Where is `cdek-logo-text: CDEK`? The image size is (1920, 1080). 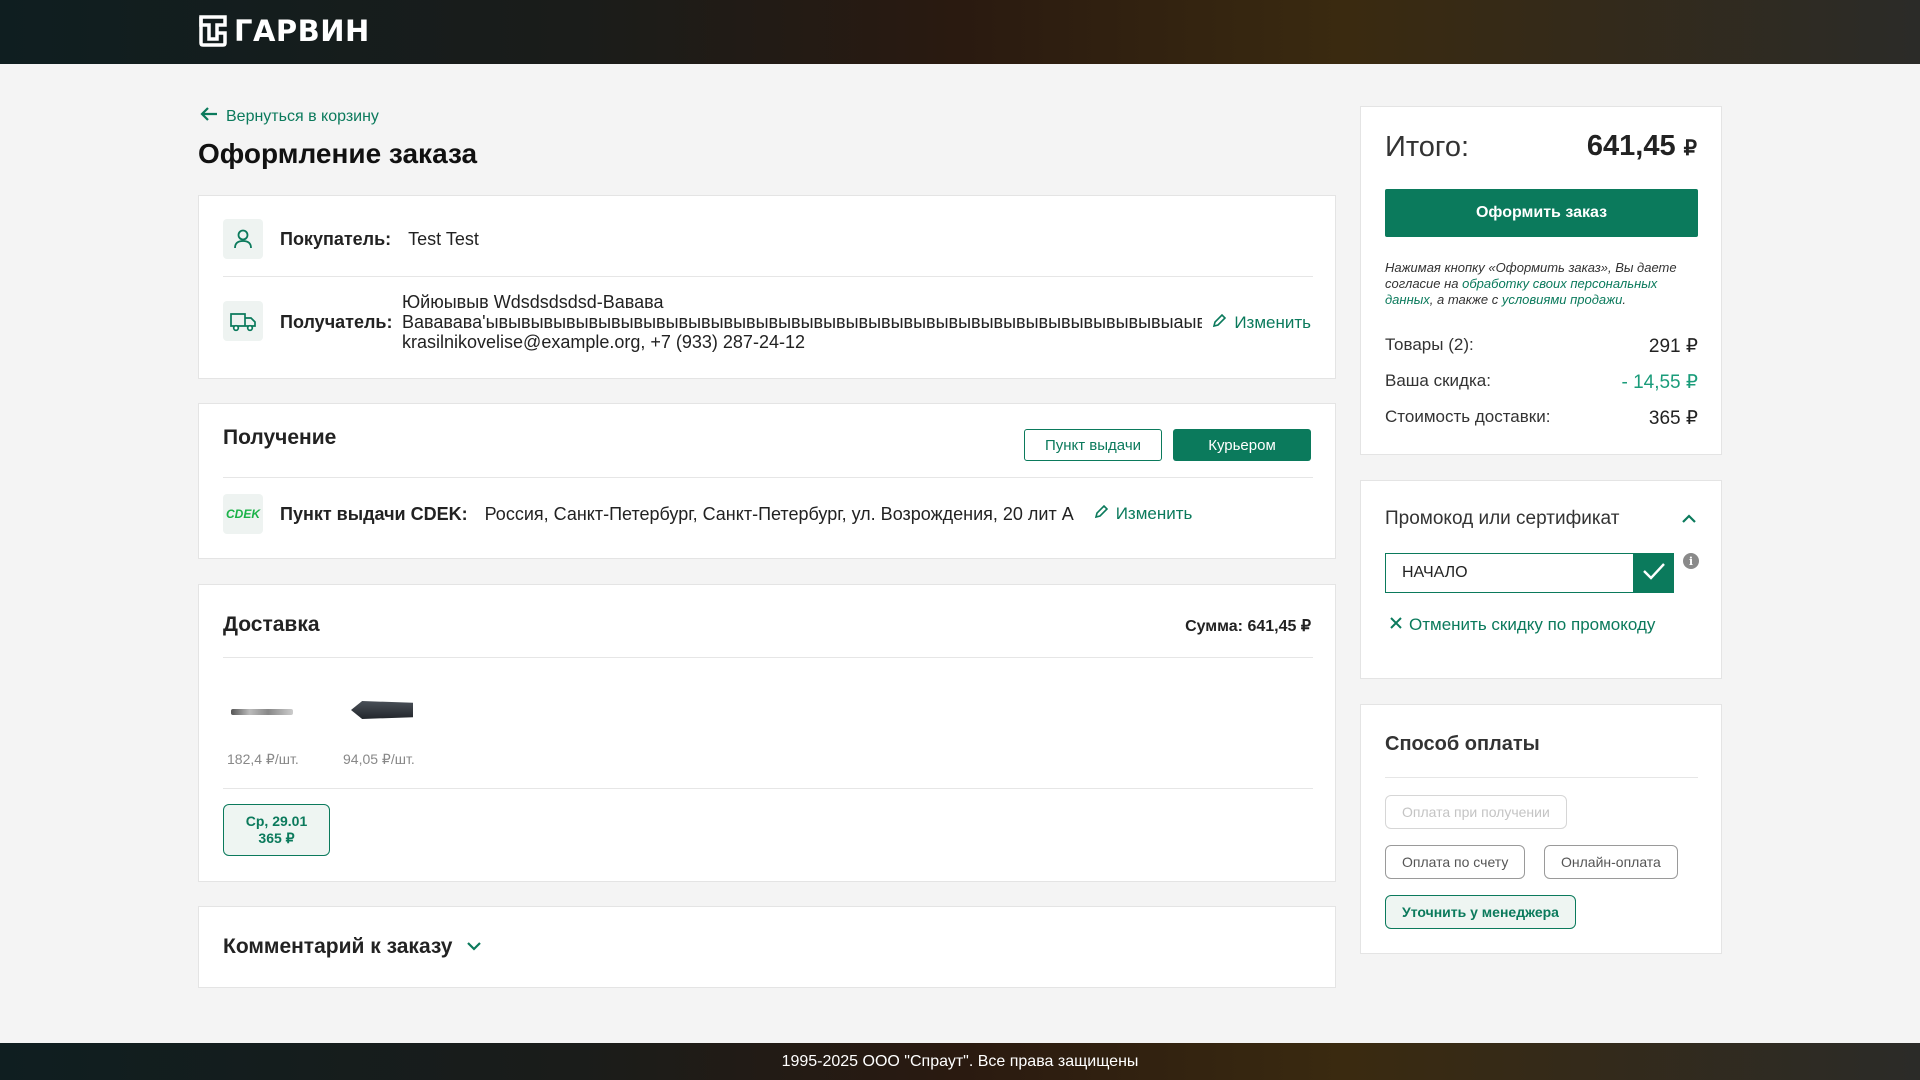 cdek-logo-text: CDEK is located at coordinates (242, 514).